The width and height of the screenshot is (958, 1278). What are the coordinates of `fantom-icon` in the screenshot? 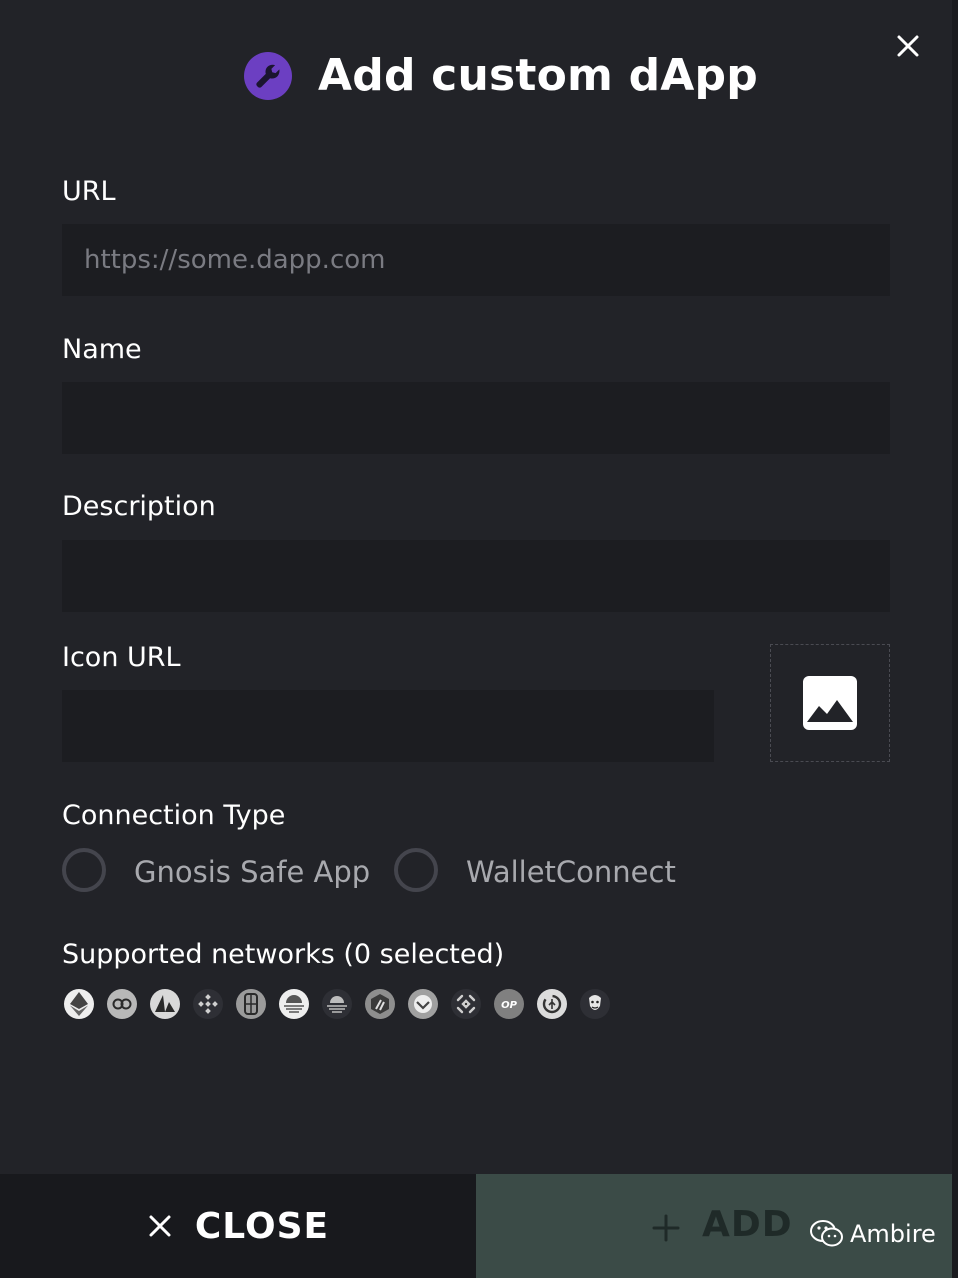 It's located at (251, 1004).